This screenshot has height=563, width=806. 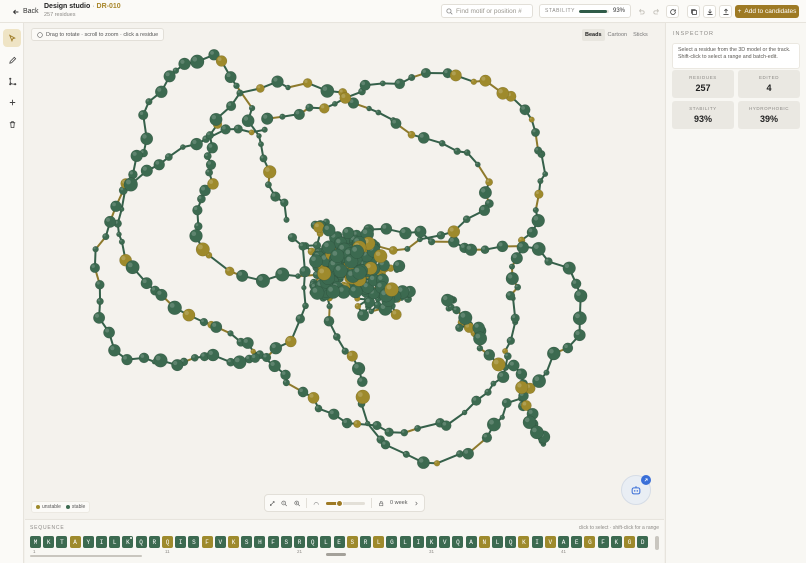 What do you see at coordinates (550, 542) in the screenshot?
I see `residue-cell: V` at bounding box center [550, 542].